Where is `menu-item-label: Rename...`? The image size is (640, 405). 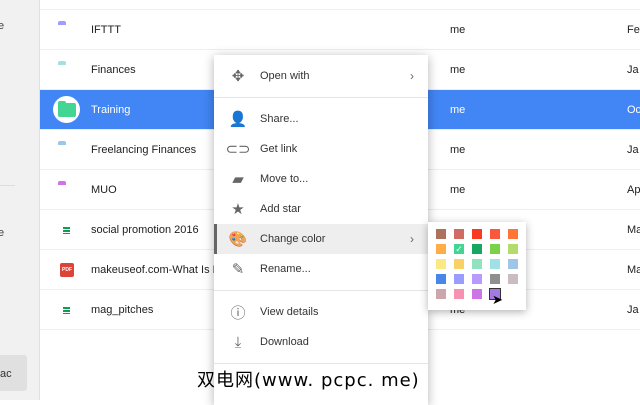
menu-item-label: Rename... is located at coordinates (285, 269).